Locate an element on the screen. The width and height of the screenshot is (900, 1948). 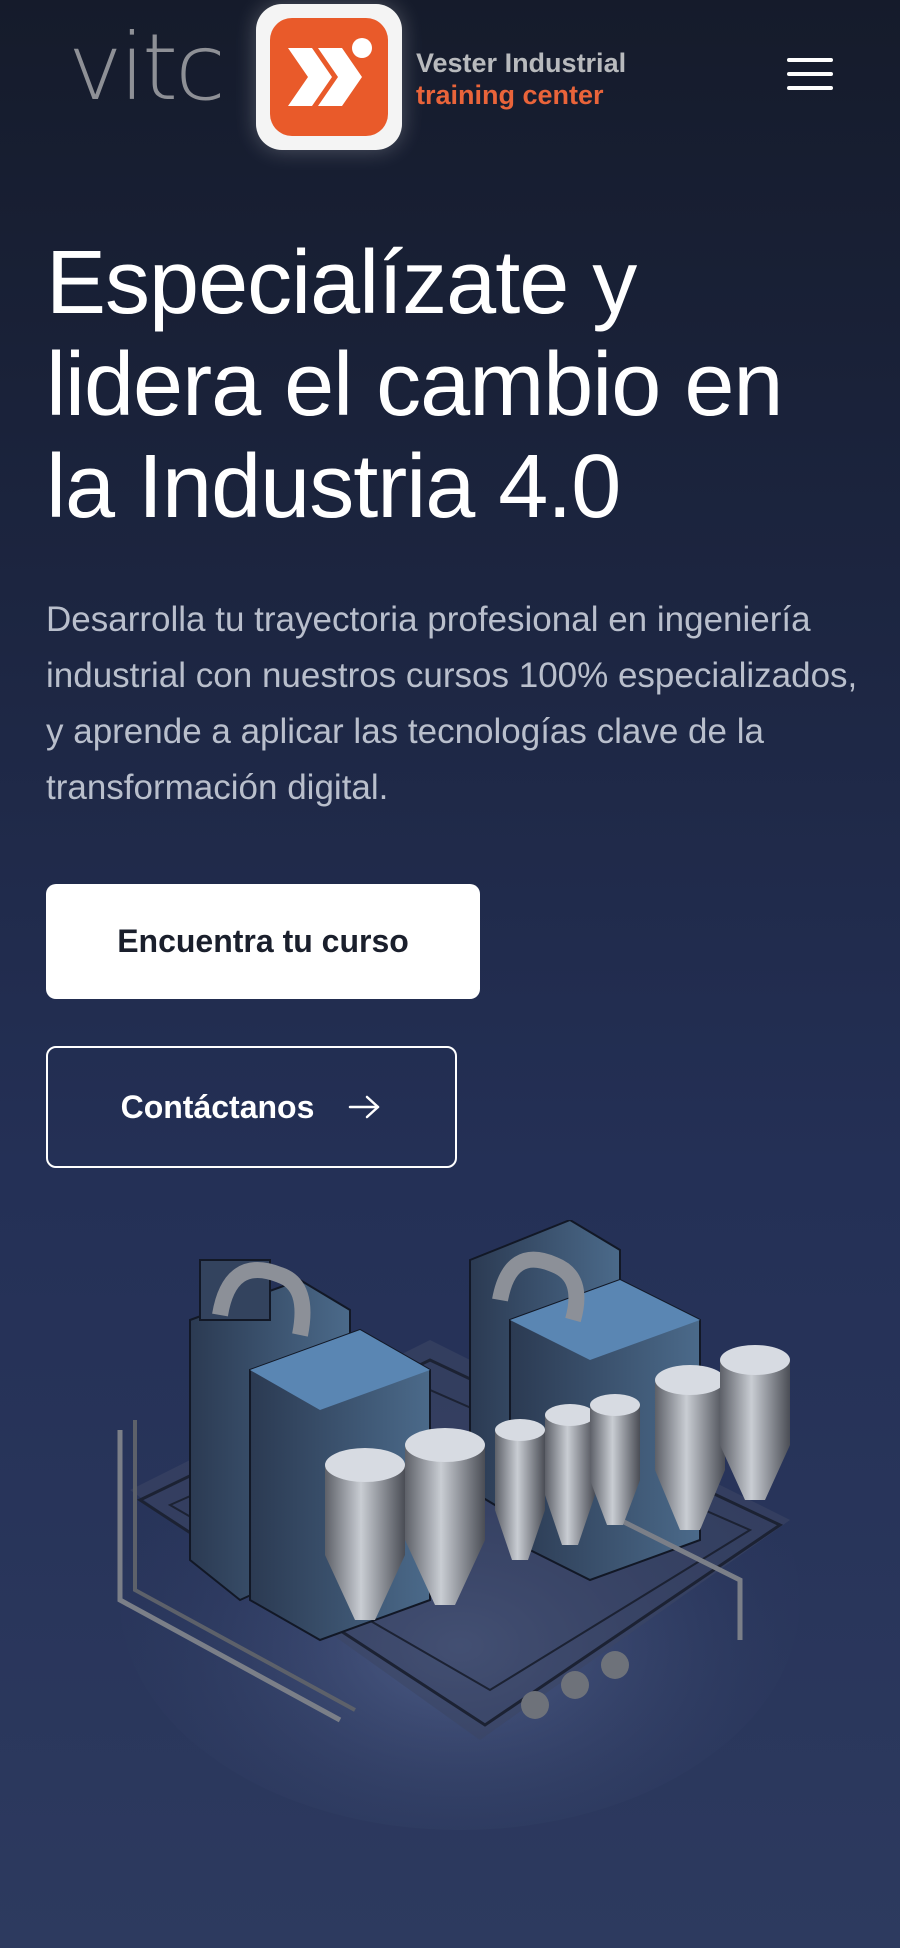
site-header: vitc Vester Industrial training center is located at coordinates (450, 80).